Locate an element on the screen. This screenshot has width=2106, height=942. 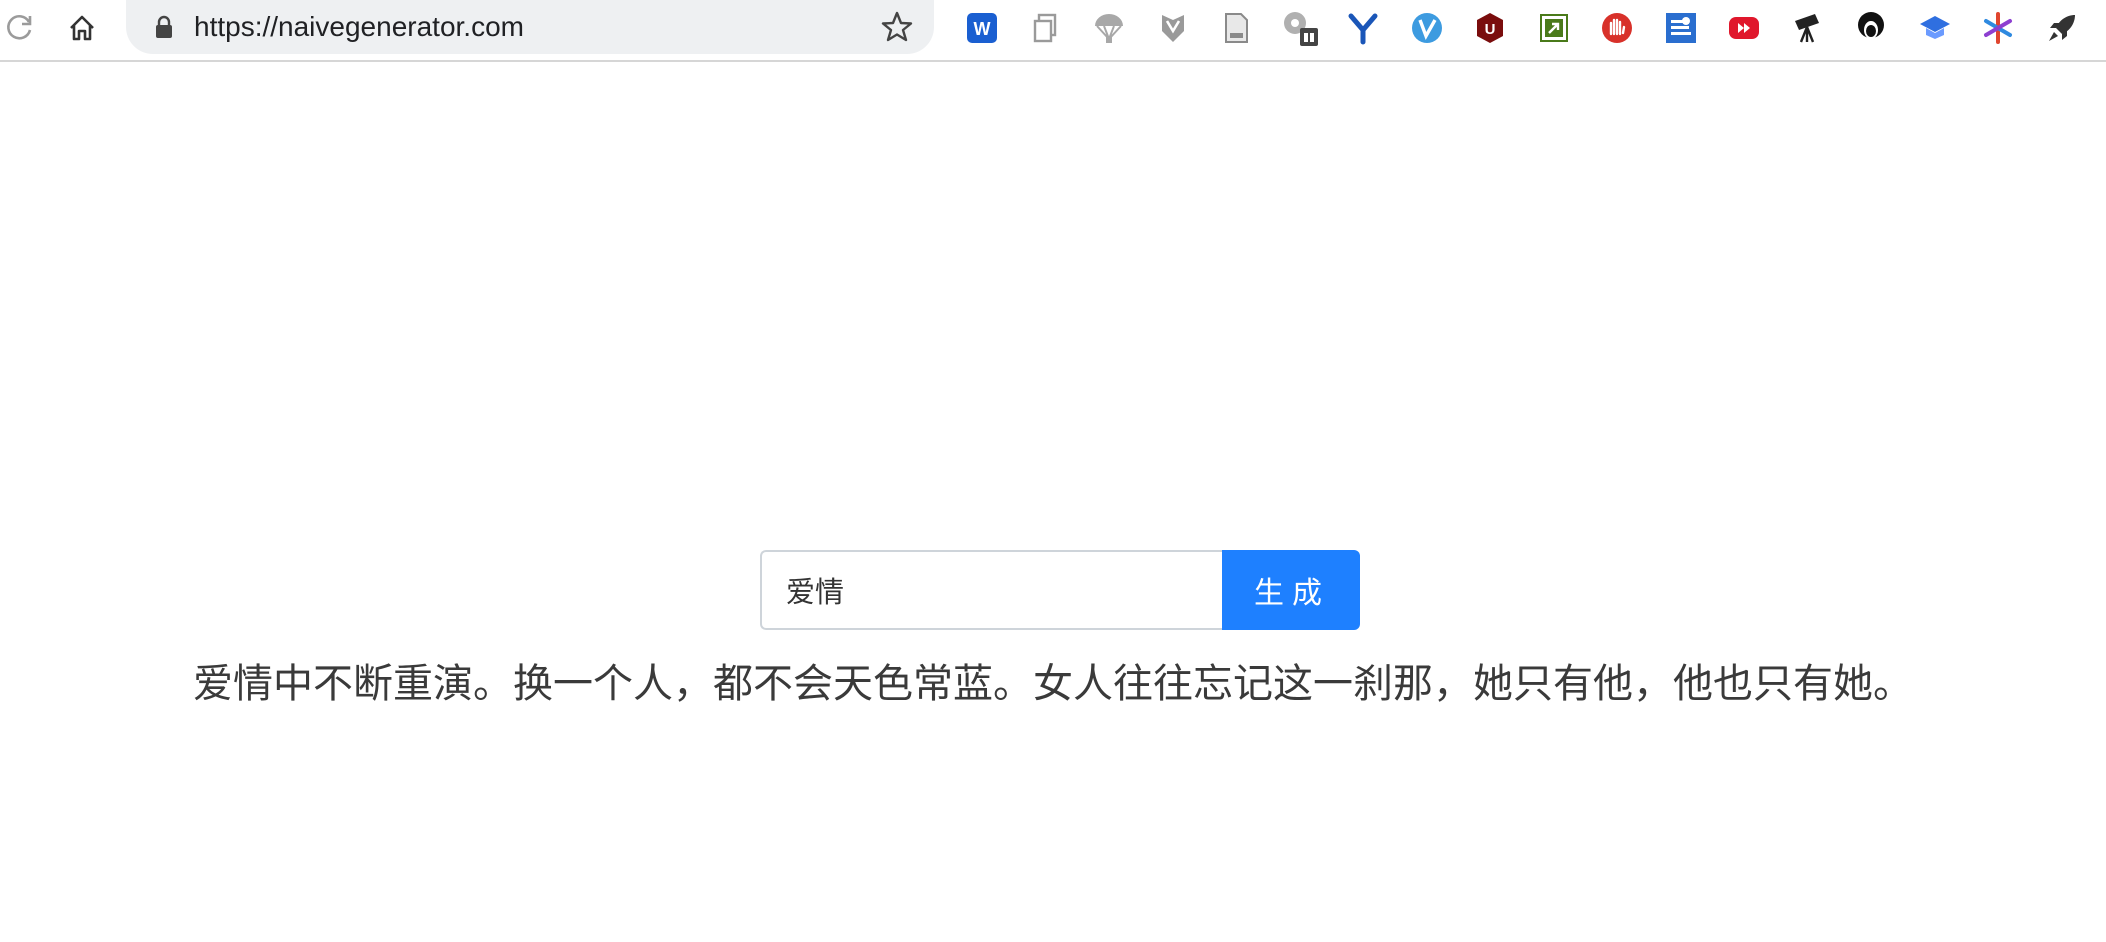
copy-pages-icon is located at coordinates (1046, 28).